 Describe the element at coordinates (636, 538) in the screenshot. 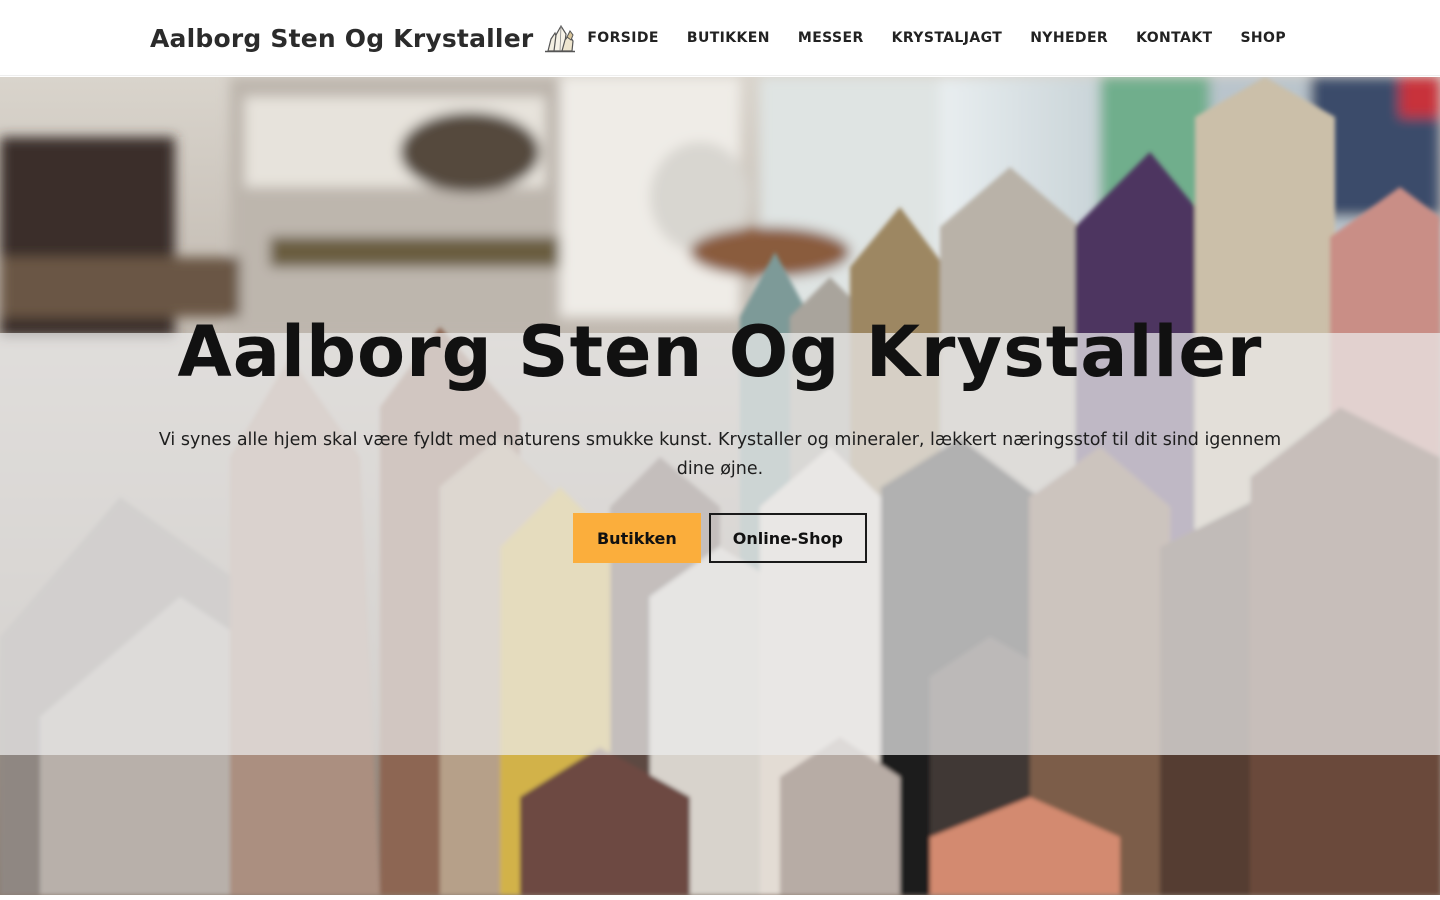

I see `butikken-button: Butikken` at that location.